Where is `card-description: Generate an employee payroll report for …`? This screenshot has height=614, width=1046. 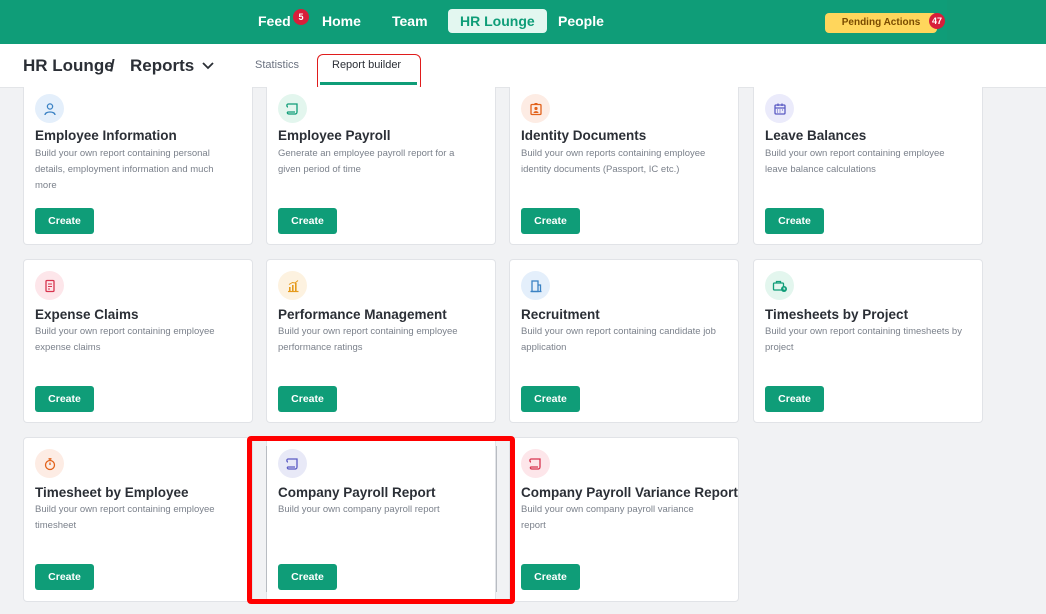
card-description: Generate an employee payroll report for … is located at coordinates (366, 161).